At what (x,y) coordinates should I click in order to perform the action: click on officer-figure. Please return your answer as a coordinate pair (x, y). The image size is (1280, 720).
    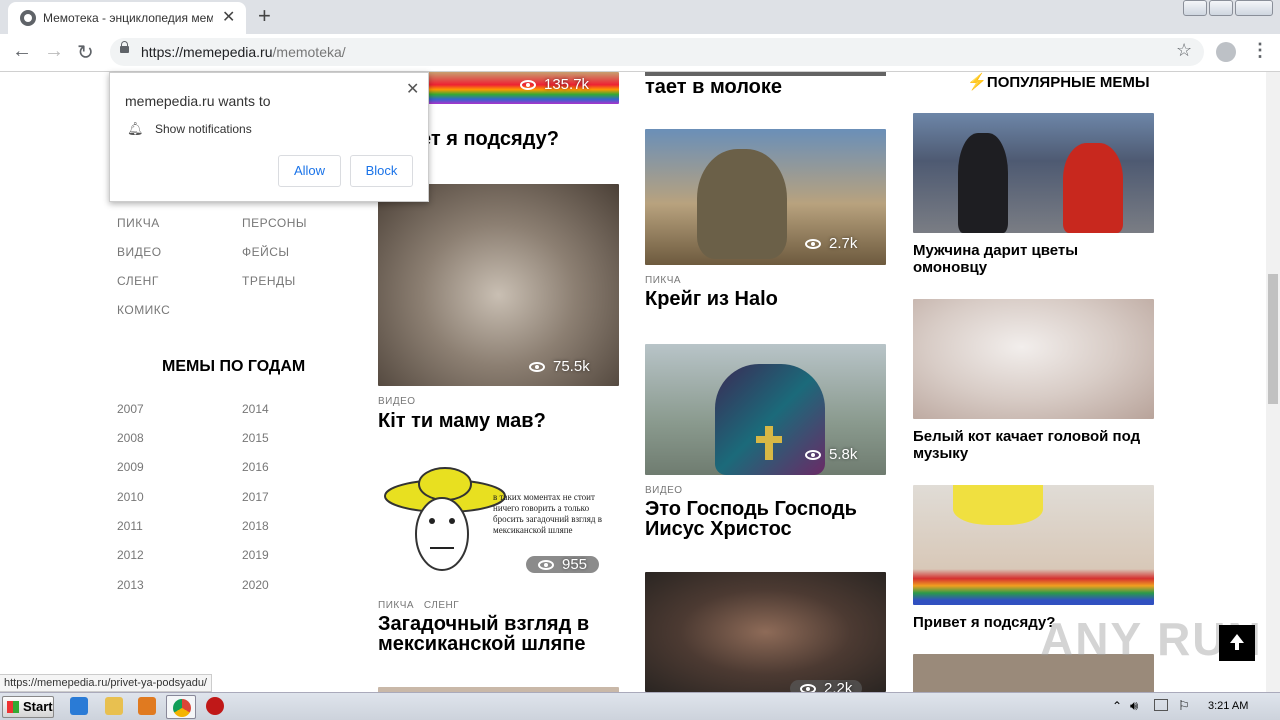
    Looking at the image, I should click on (983, 183).